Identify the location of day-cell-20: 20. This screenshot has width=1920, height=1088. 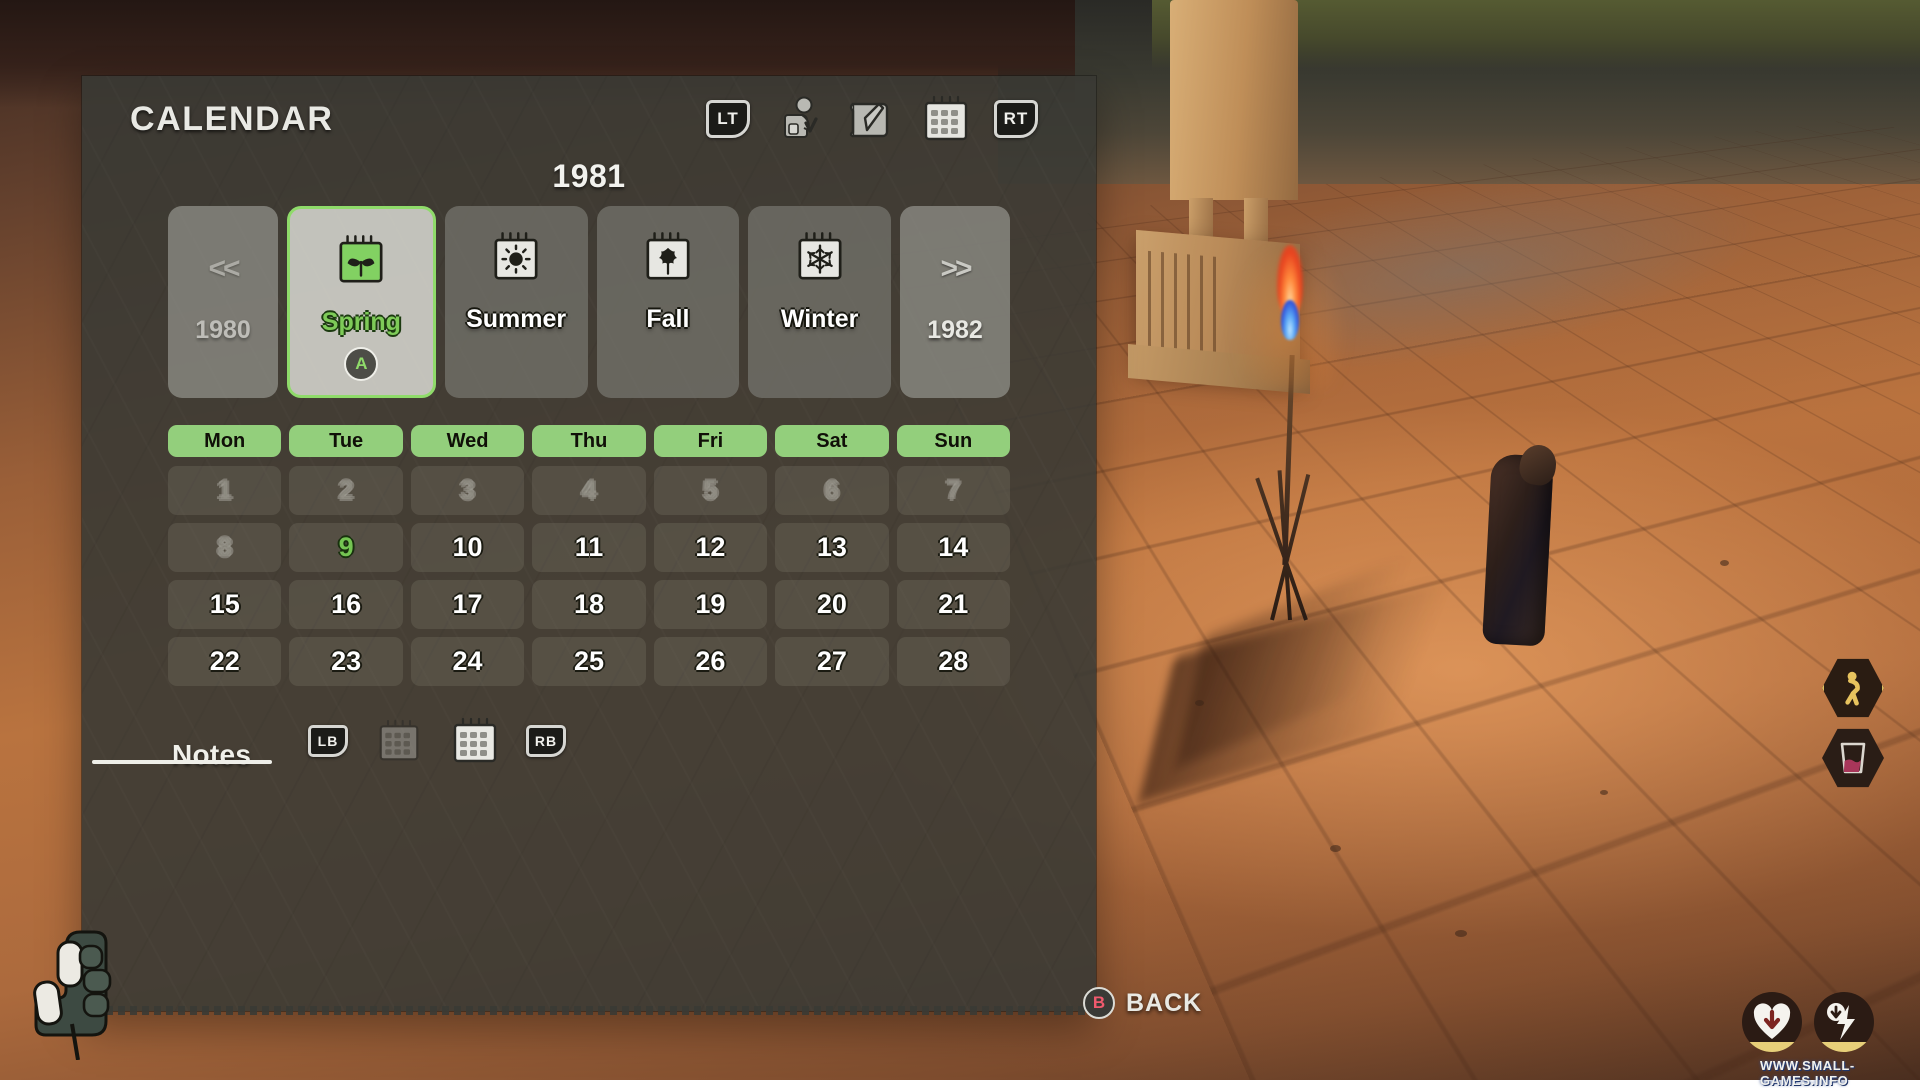
(831, 604).